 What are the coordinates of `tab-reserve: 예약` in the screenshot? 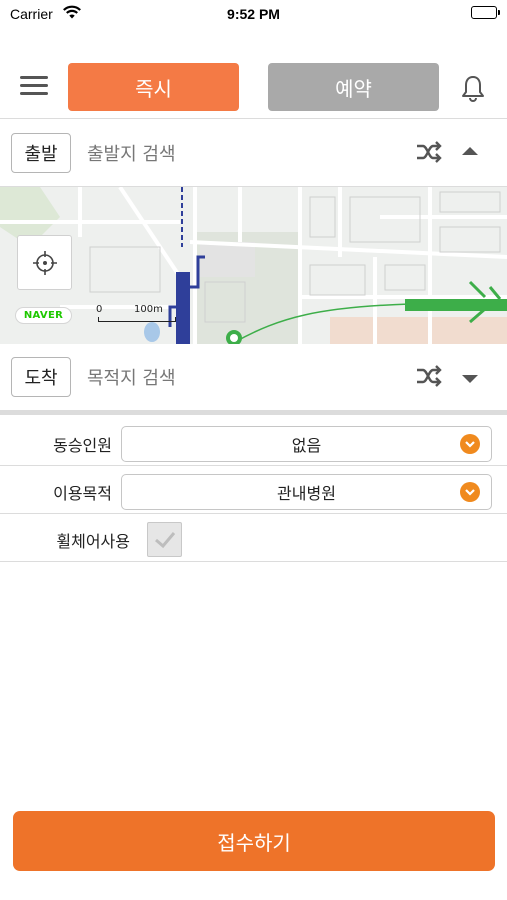 It's located at (353, 87).